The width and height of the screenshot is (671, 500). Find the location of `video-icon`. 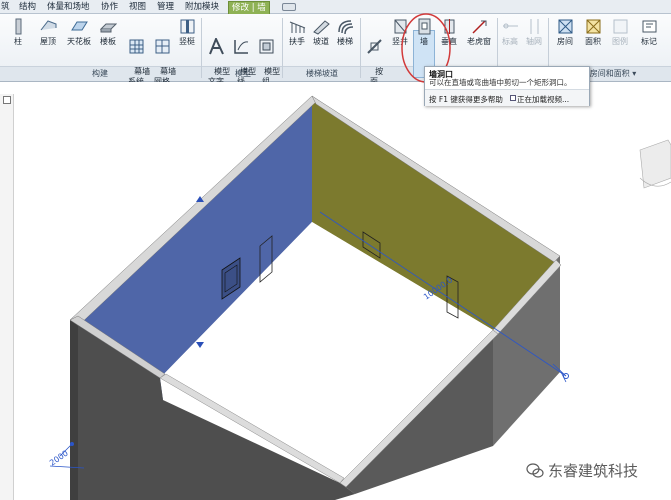

video-icon is located at coordinates (513, 98).